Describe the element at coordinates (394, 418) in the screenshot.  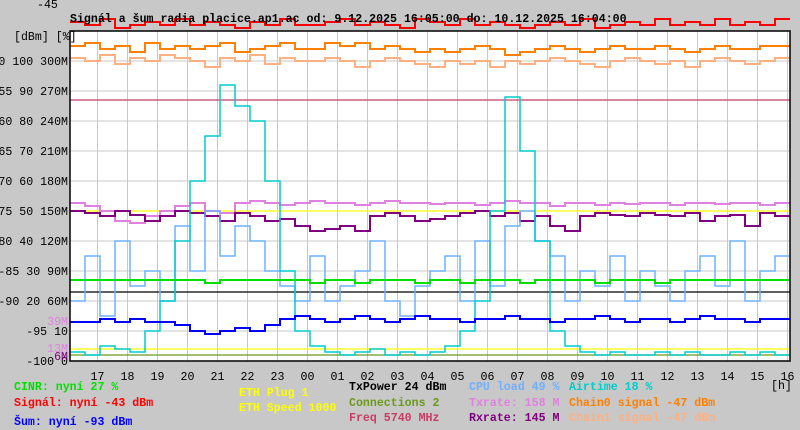
I see `legend-entry: Freq 5740 MHz` at that location.